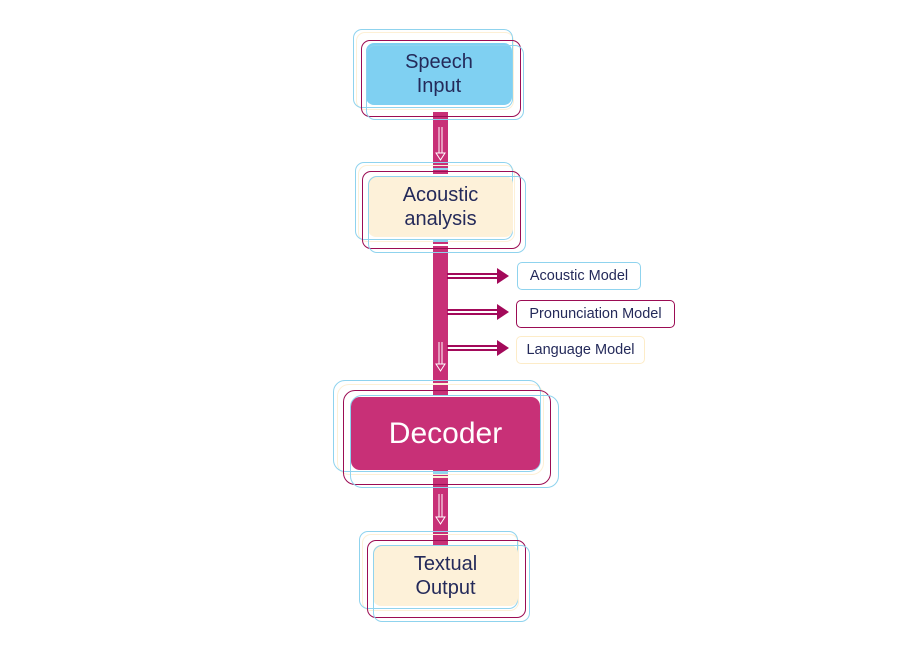 Image resolution: width=900 pixels, height=670 pixels. I want to click on model-label: Pronunciation Model, so click(595, 314).